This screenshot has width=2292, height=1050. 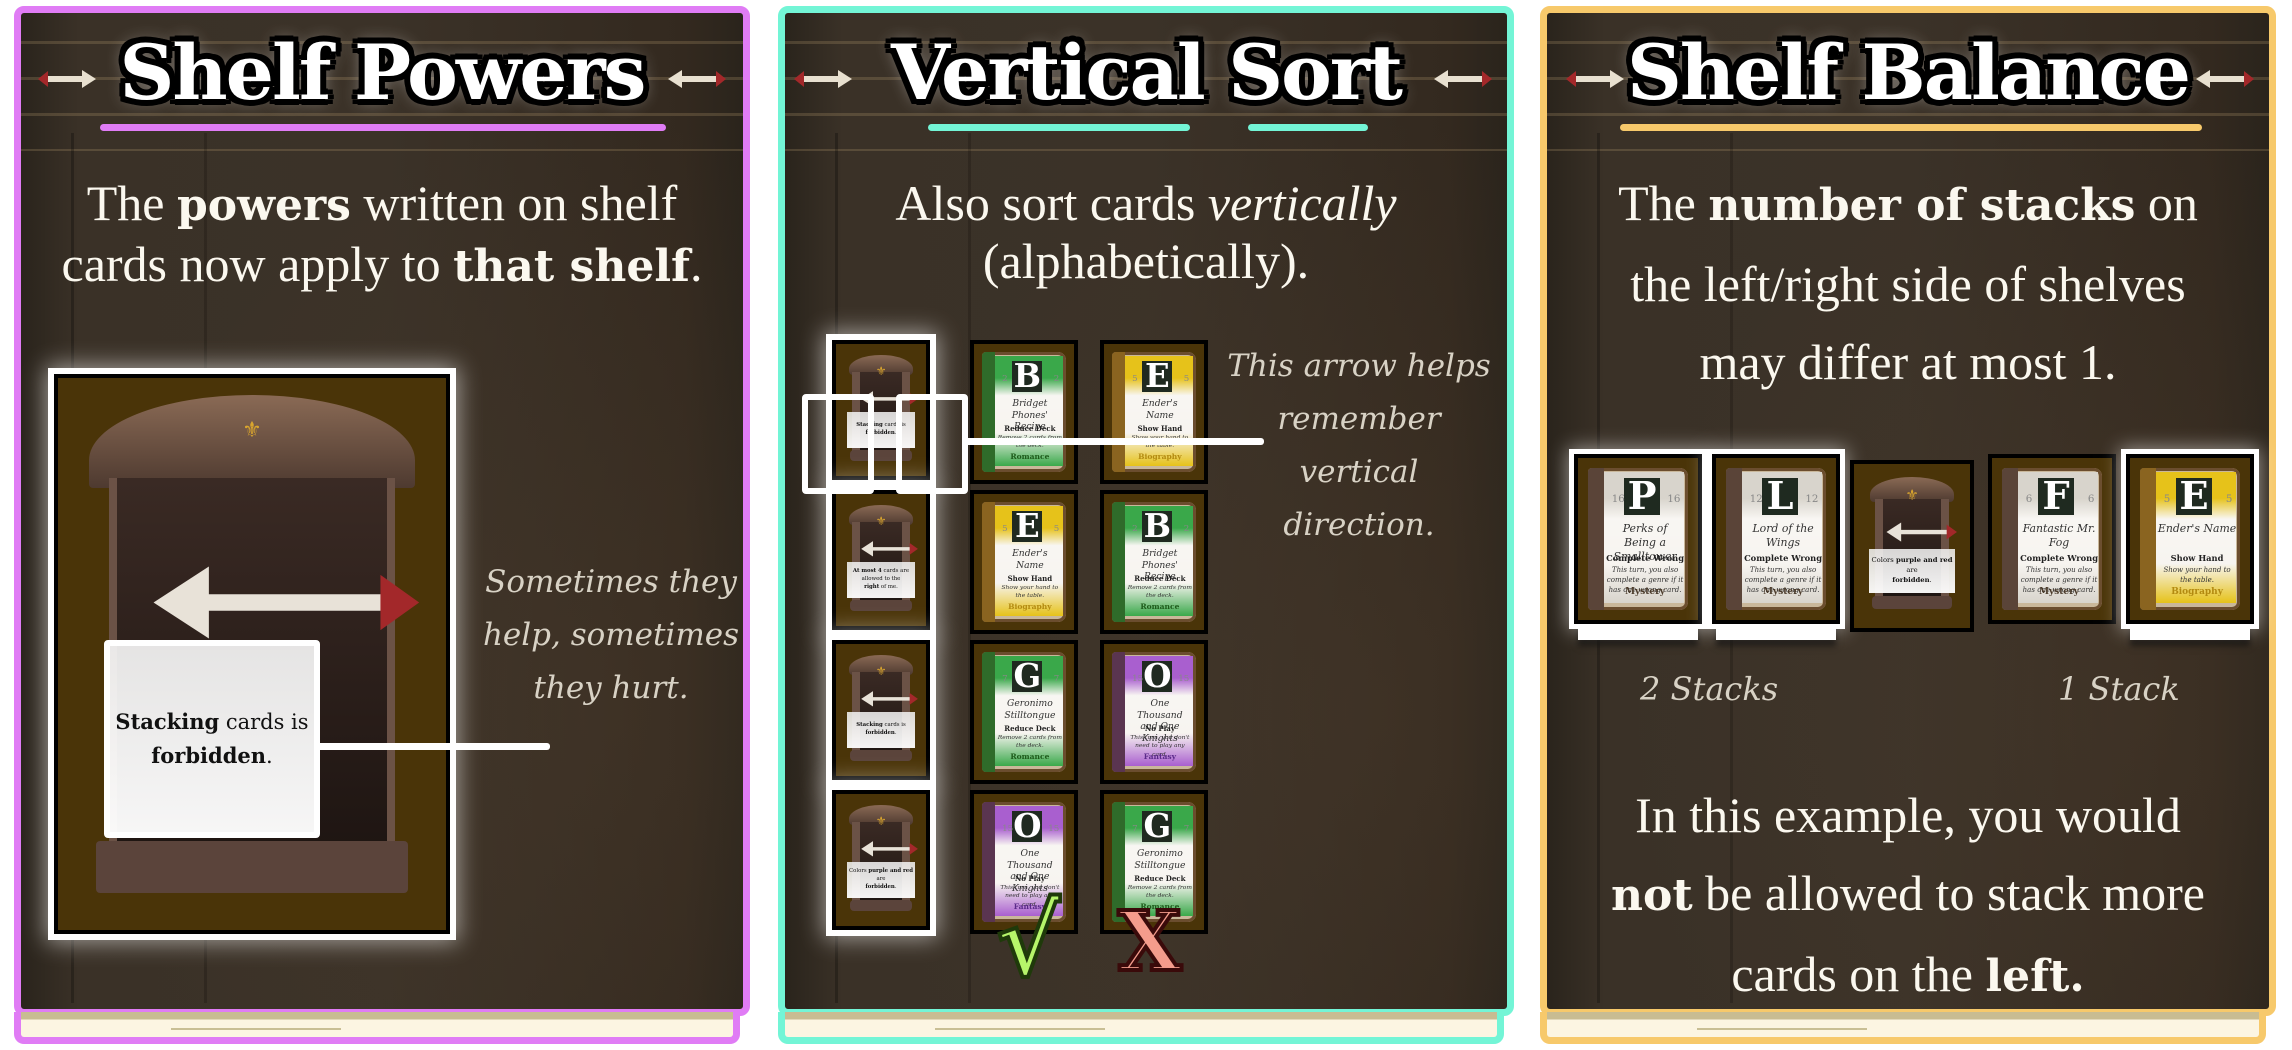 What do you see at coordinates (1030, 709) in the screenshot?
I see `book-title: Geronimo Stilltongue` at bounding box center [1030, 709].